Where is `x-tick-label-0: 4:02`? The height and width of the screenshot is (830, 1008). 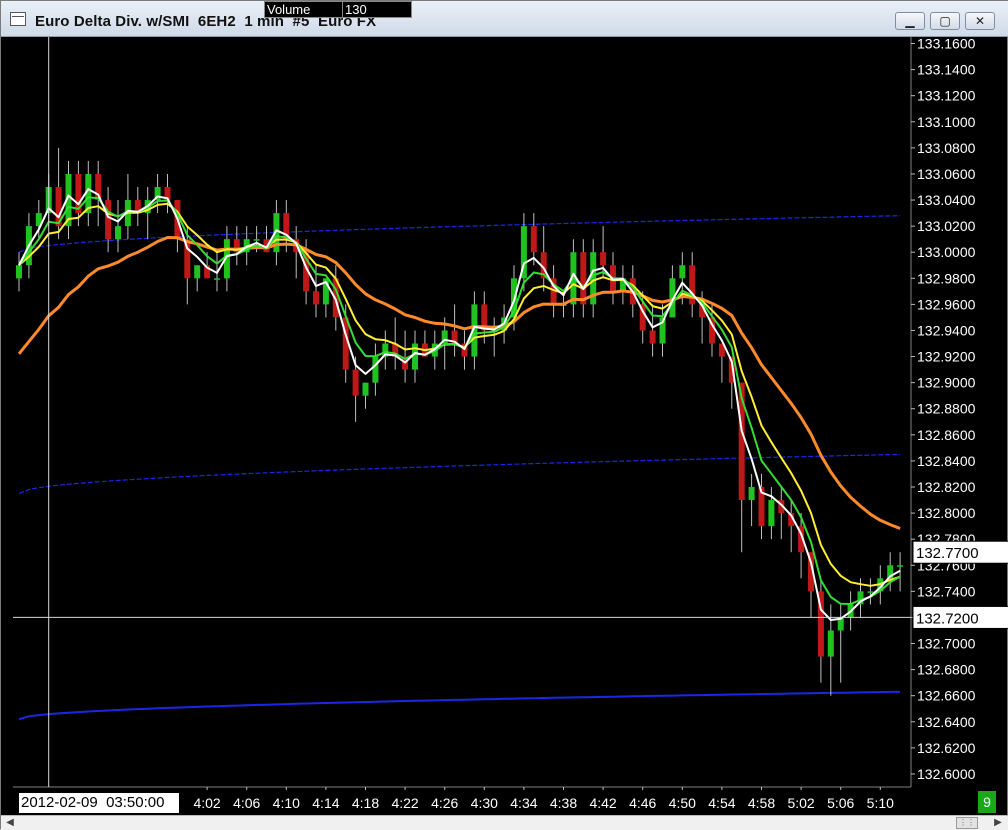 x-tick-label-0: 4:02 is located at coordinates (206, 803).